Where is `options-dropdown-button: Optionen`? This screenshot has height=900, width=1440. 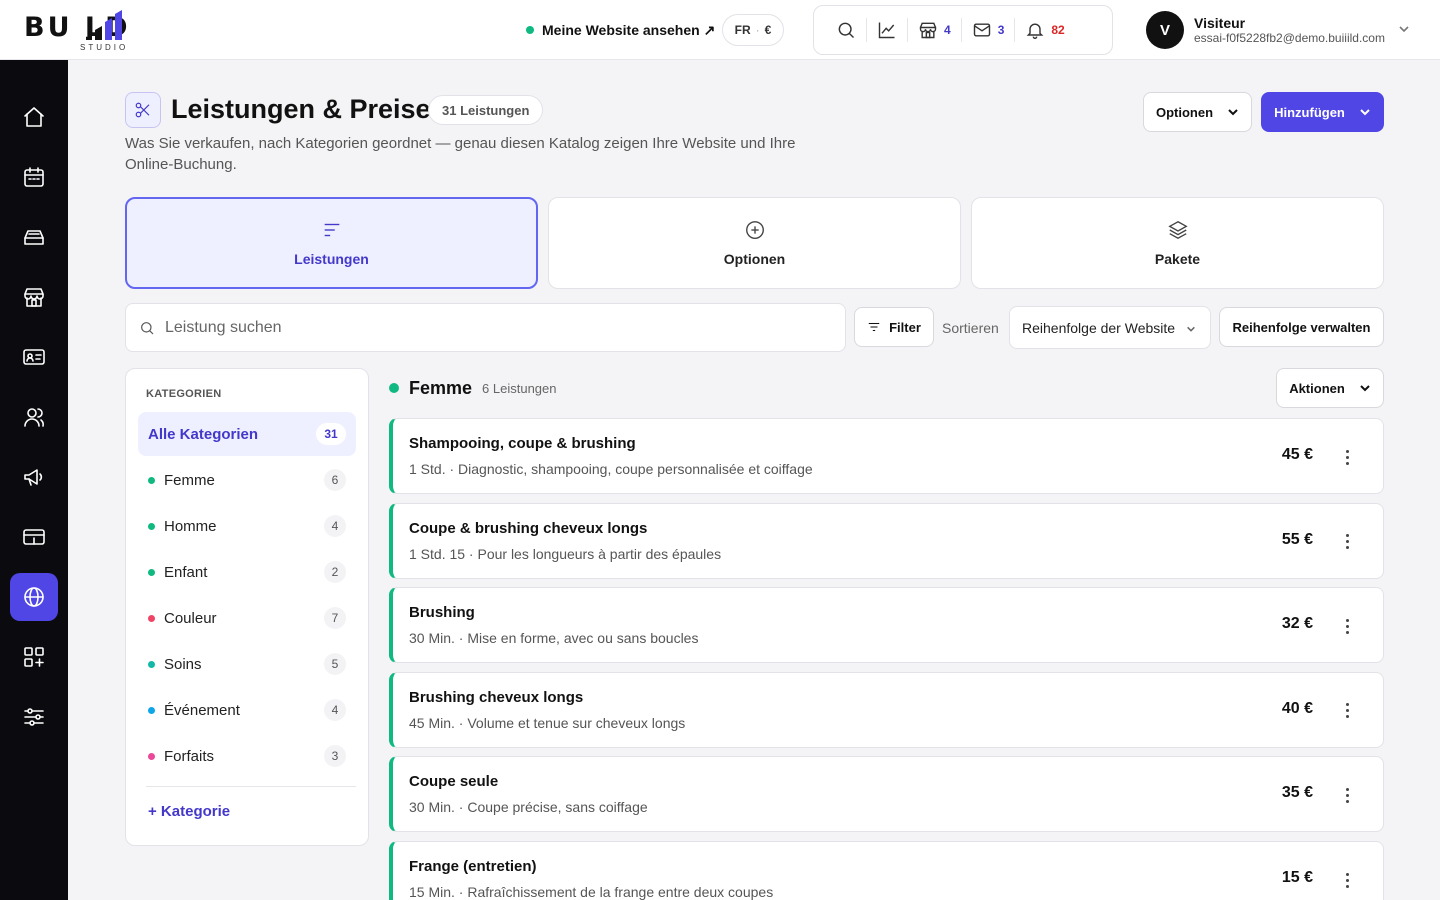 options-dropdown-button: Optionen is located at coordinates (1197, 112).